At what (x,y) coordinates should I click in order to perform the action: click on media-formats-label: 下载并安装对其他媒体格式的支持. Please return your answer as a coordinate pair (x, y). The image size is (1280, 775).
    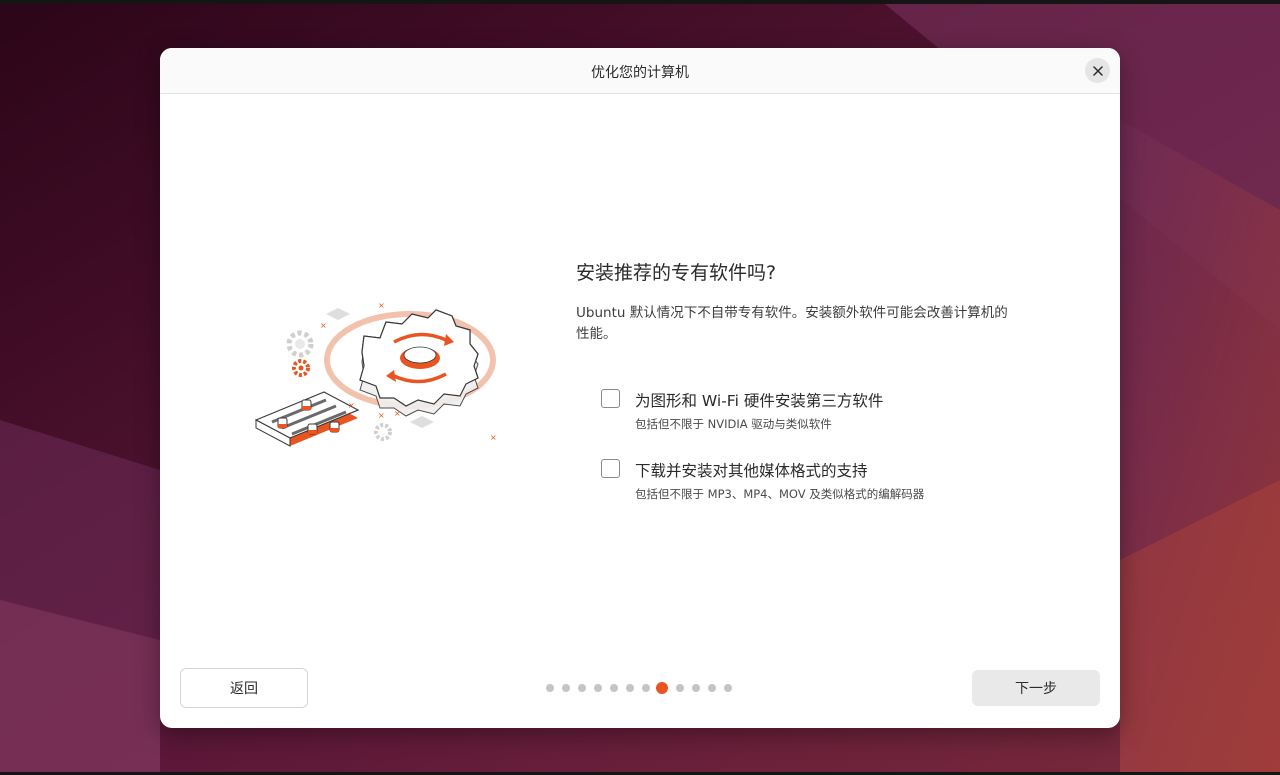
    Looking at the image, I should click on (751, 470).